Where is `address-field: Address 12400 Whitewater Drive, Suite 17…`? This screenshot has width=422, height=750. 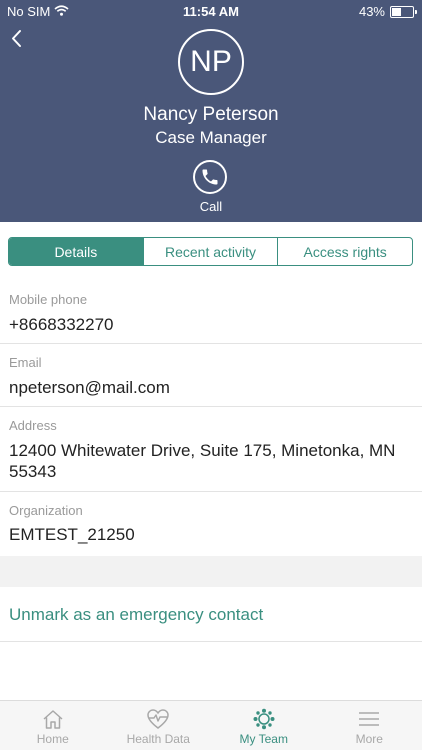 address-field: Address 12400 Whitewater Drive, Suite 17… is located at coordinates (211, 449).